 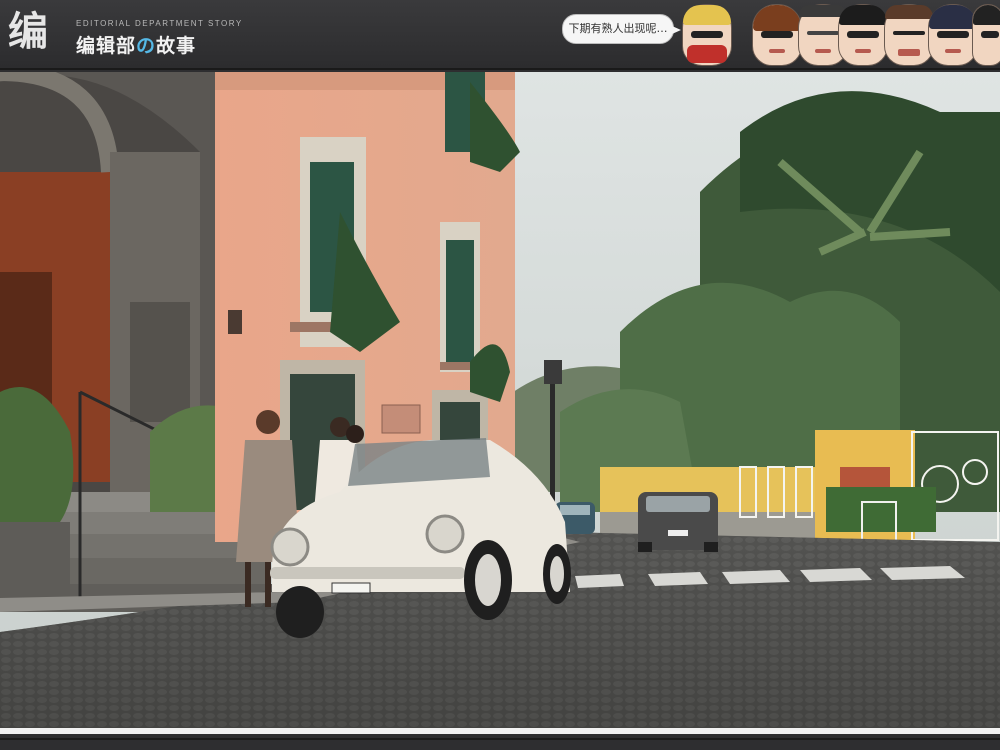 I want to click on bottom-strip, so click(x=500, y=739).